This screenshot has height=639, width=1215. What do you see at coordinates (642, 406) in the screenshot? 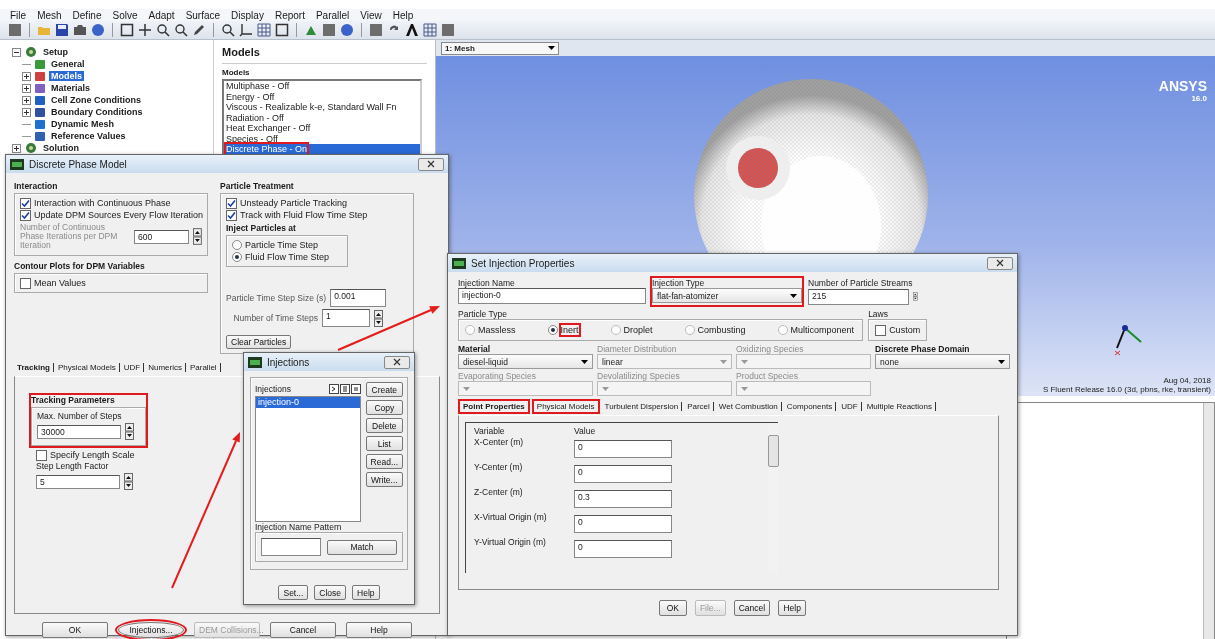
I see `tab: Turbulent Dispersion` at bounding box center [642, 406].